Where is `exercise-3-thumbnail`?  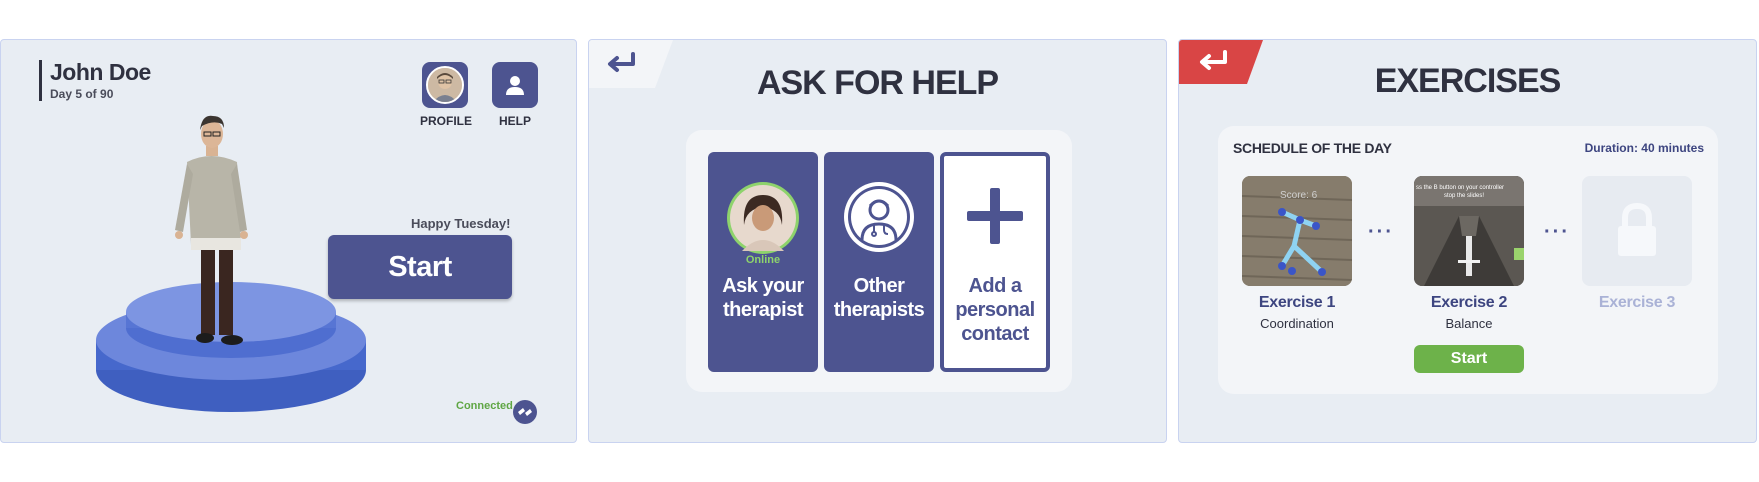
exercise-3-thumbnail is located at coordinates (1637, 231).